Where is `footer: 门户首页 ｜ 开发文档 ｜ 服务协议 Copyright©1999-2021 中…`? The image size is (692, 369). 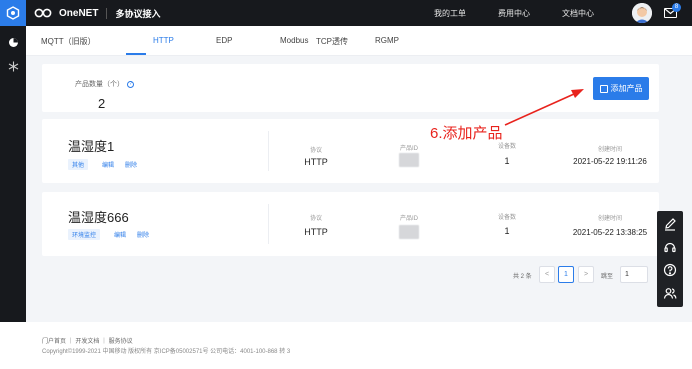 footer: 门户首页 ｜ 开发文档 ｜ 服务协议 Copyright©1999-2021 中… is located at coordinates (346, 345).